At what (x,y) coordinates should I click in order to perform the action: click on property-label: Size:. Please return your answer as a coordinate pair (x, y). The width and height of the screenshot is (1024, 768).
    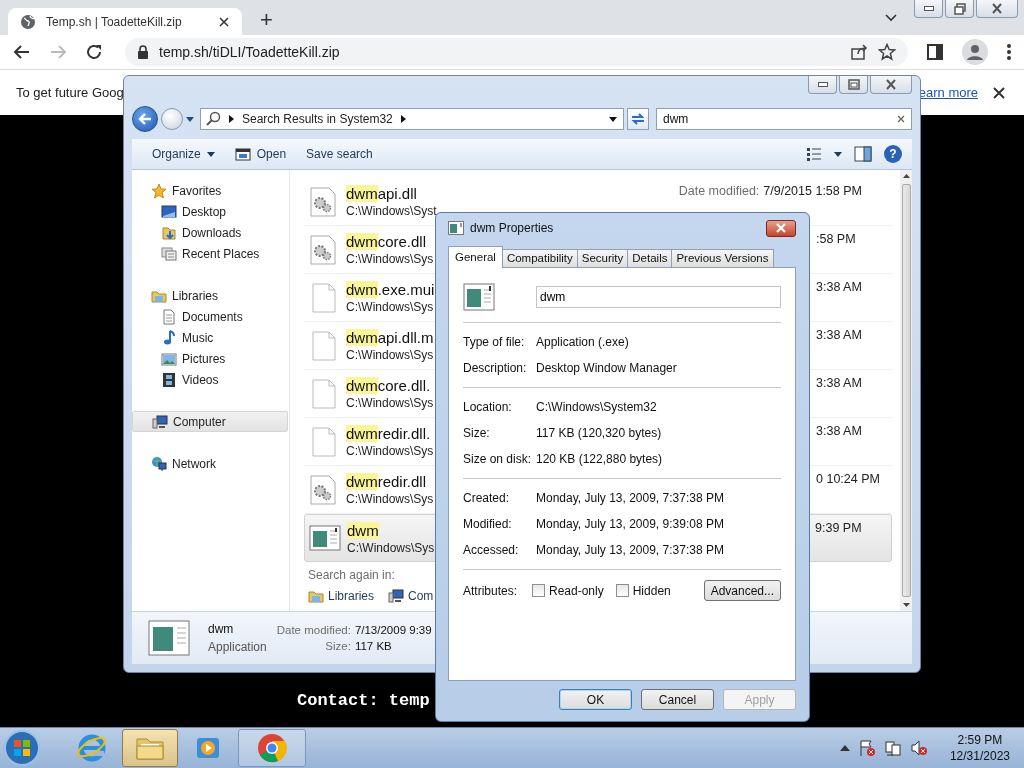
    Looking at the image, I should click on (477, 433).